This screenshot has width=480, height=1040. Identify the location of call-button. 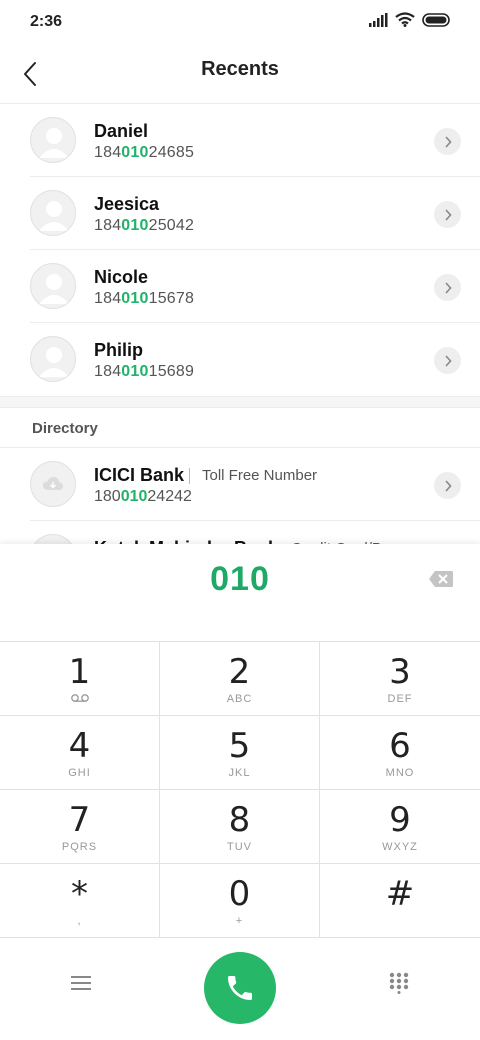
(240, 988).